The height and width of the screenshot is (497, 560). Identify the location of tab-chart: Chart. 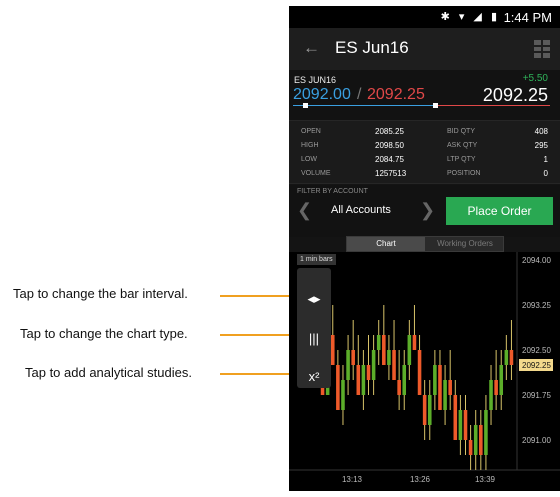
(386, 244).